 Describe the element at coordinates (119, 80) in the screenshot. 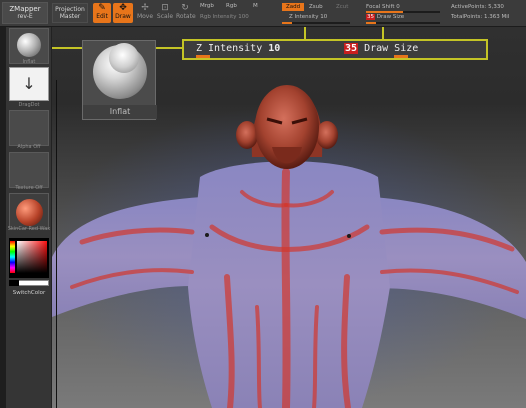

I see `brush-preview-popup: Inflat` at that location.